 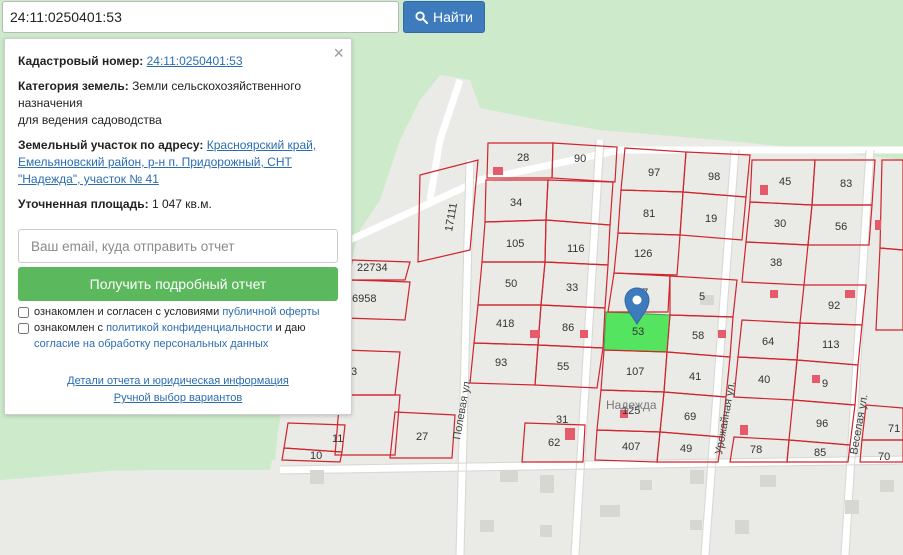 I want to click on privacy-policy-link: политикой конфиденциальности, so click(x=189, y=328).